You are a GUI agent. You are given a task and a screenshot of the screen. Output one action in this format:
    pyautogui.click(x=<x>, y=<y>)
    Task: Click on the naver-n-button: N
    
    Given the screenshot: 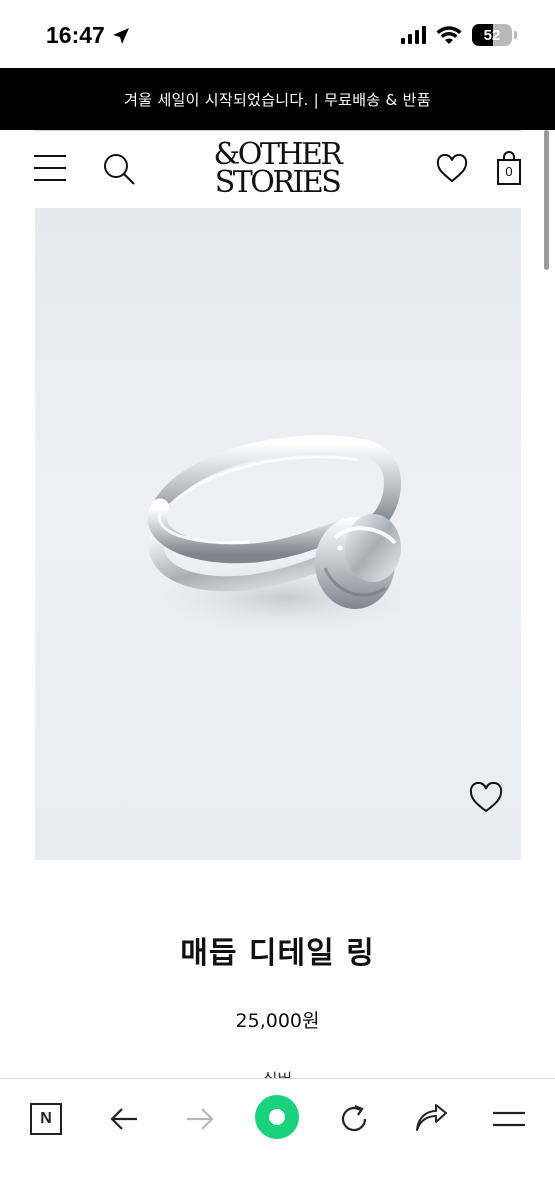 What is the action you would take?
    pyautogui.click(x=46, y=1119)
    